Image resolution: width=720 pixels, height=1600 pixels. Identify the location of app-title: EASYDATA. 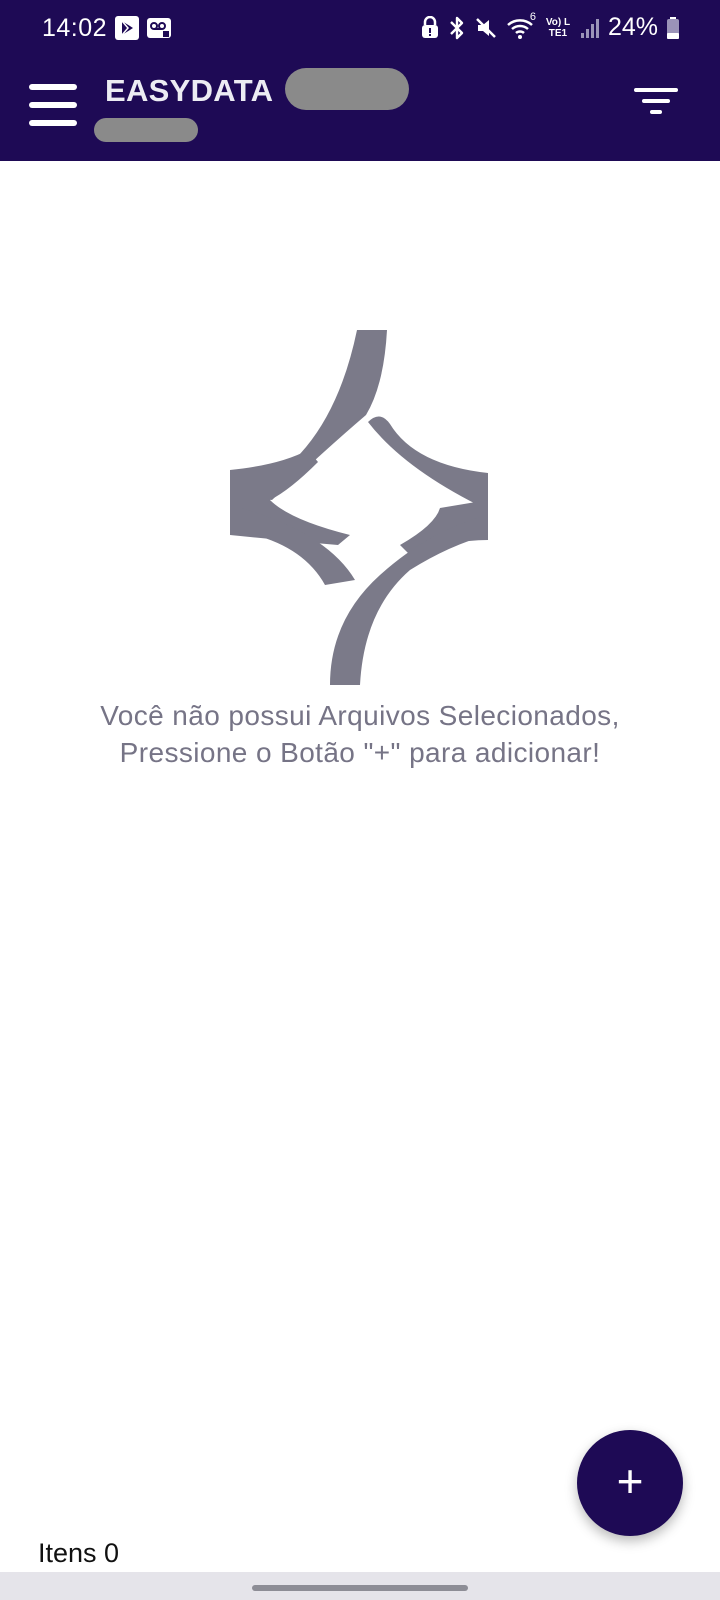
(189, 90).